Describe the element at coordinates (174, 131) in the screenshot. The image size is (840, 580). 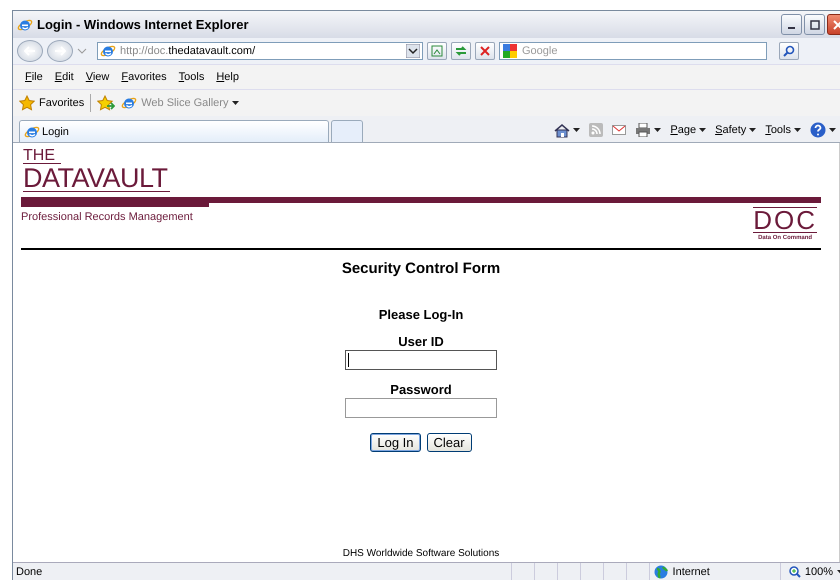
I see `browser-tab: Login` at that location.